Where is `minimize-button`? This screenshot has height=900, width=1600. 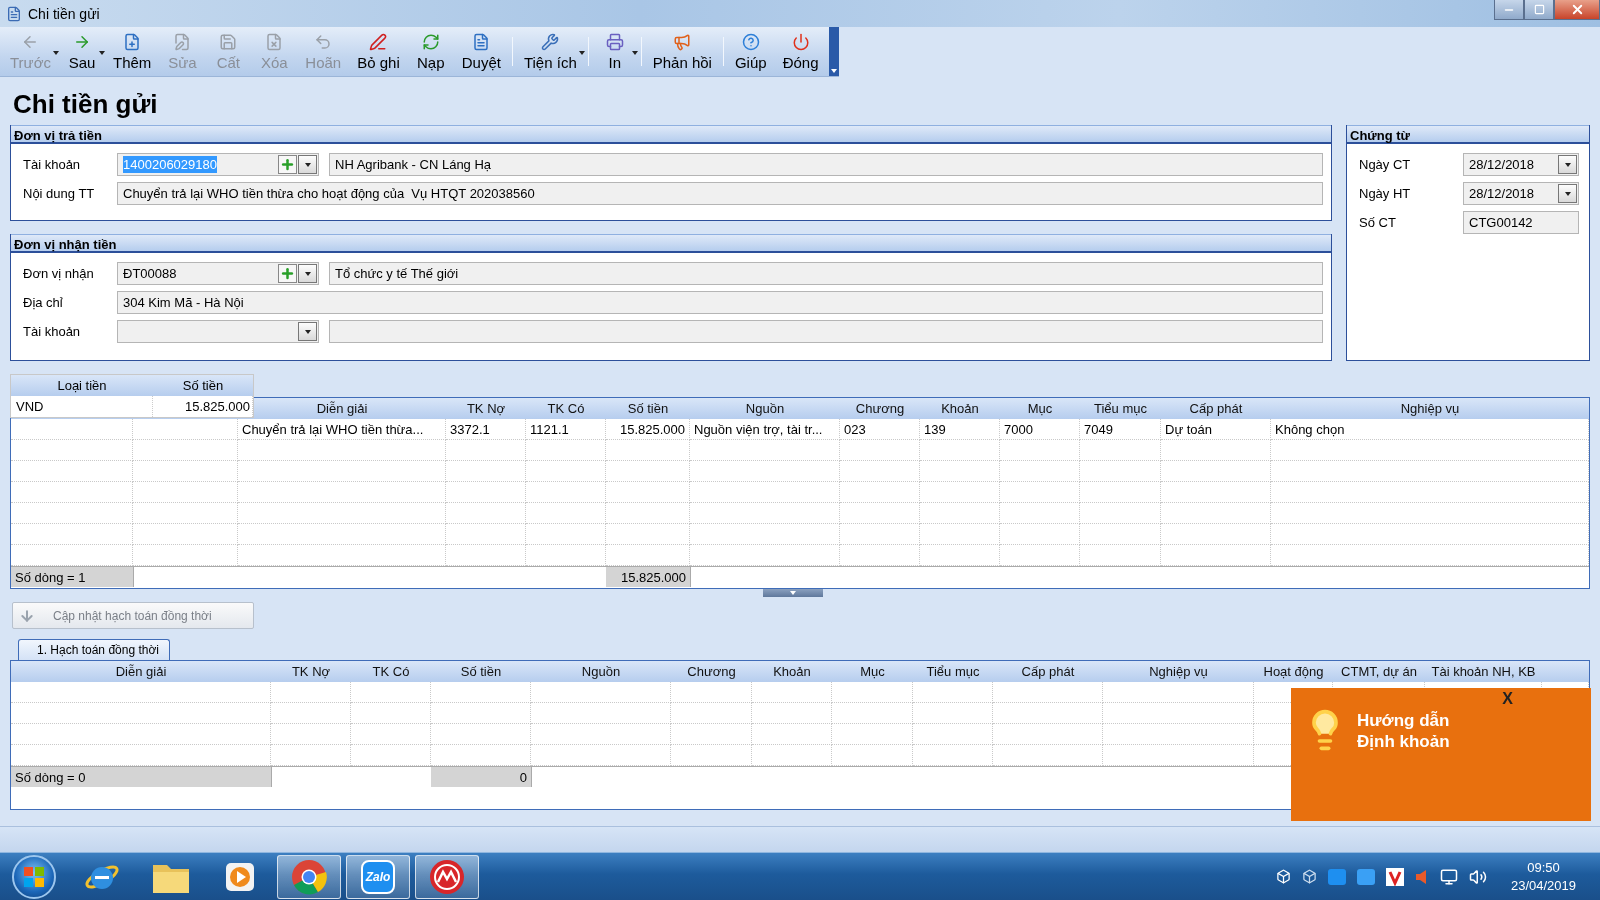 minimize-button is located at coordinates (1509, 10).